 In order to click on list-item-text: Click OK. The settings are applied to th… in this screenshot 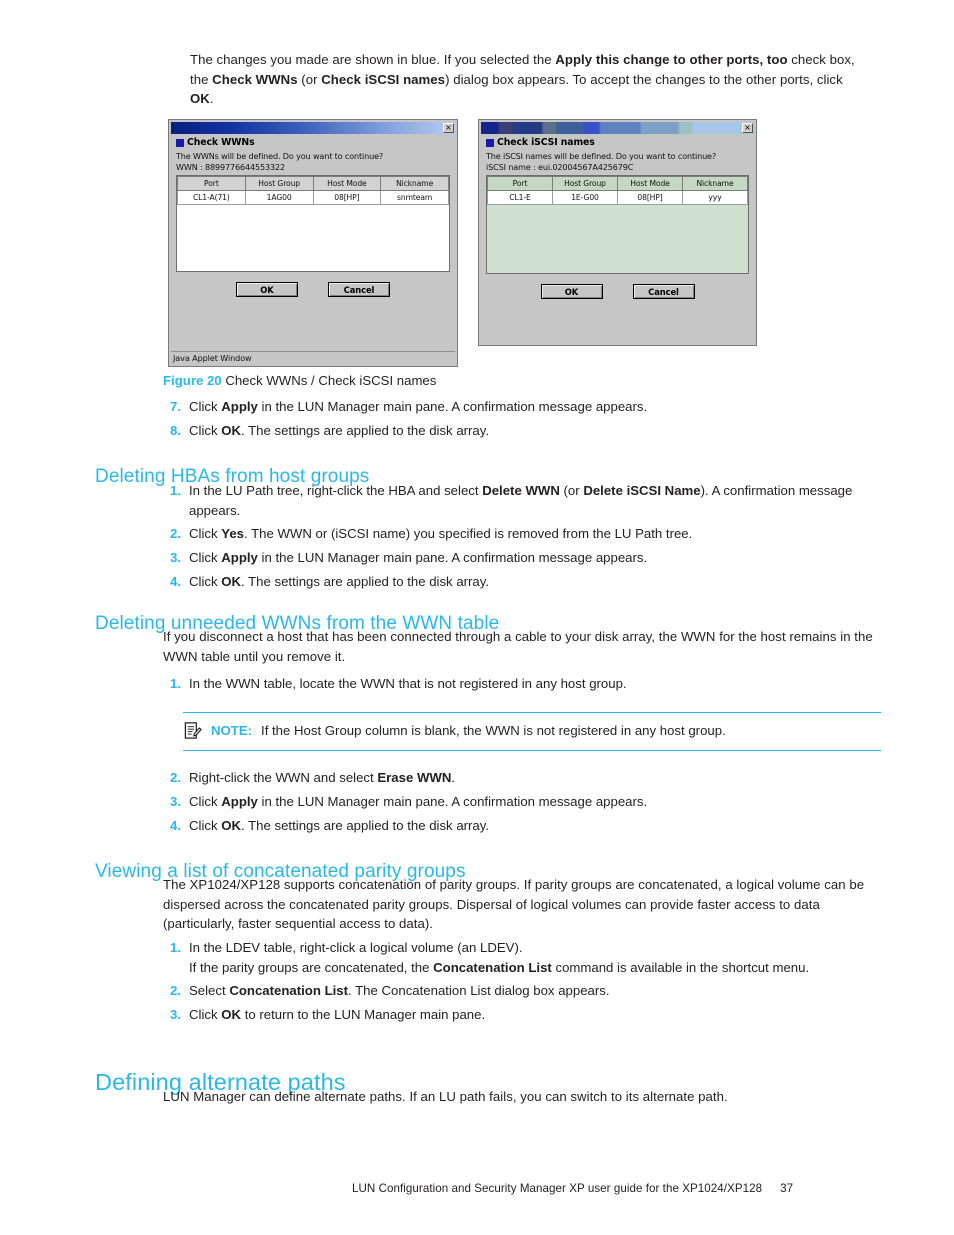, I will do `click(531, 582)`.